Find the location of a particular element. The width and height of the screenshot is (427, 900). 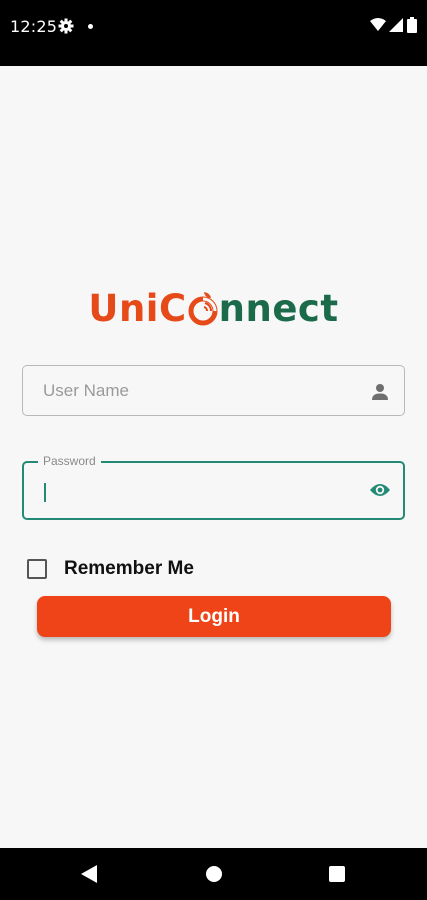

status-time: 12:25 is located at coordinates (34, 26).